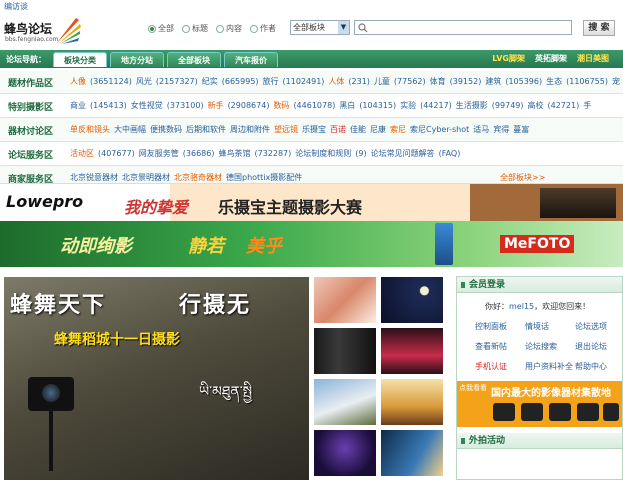 This screenshot has height=480, width=623. I want to click on search-button: 搜 索, so click(599, 28).